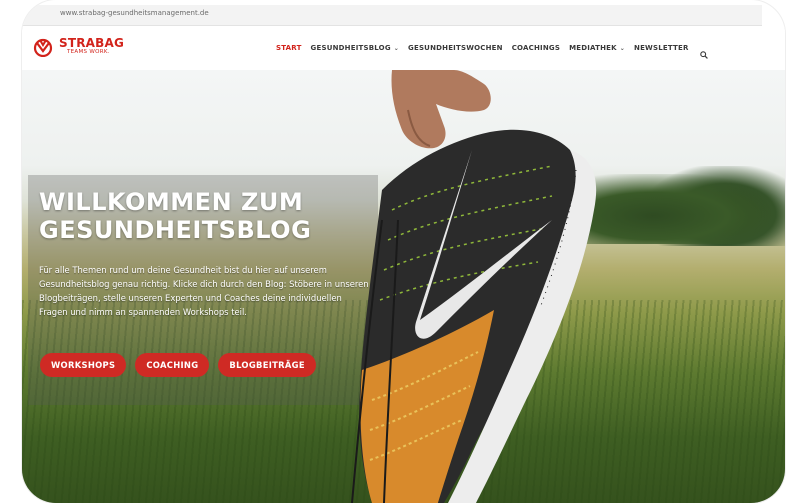 The image size is (800, 503). I want to click on brand-tagline: TEAMS WORK., so click(88, 52).